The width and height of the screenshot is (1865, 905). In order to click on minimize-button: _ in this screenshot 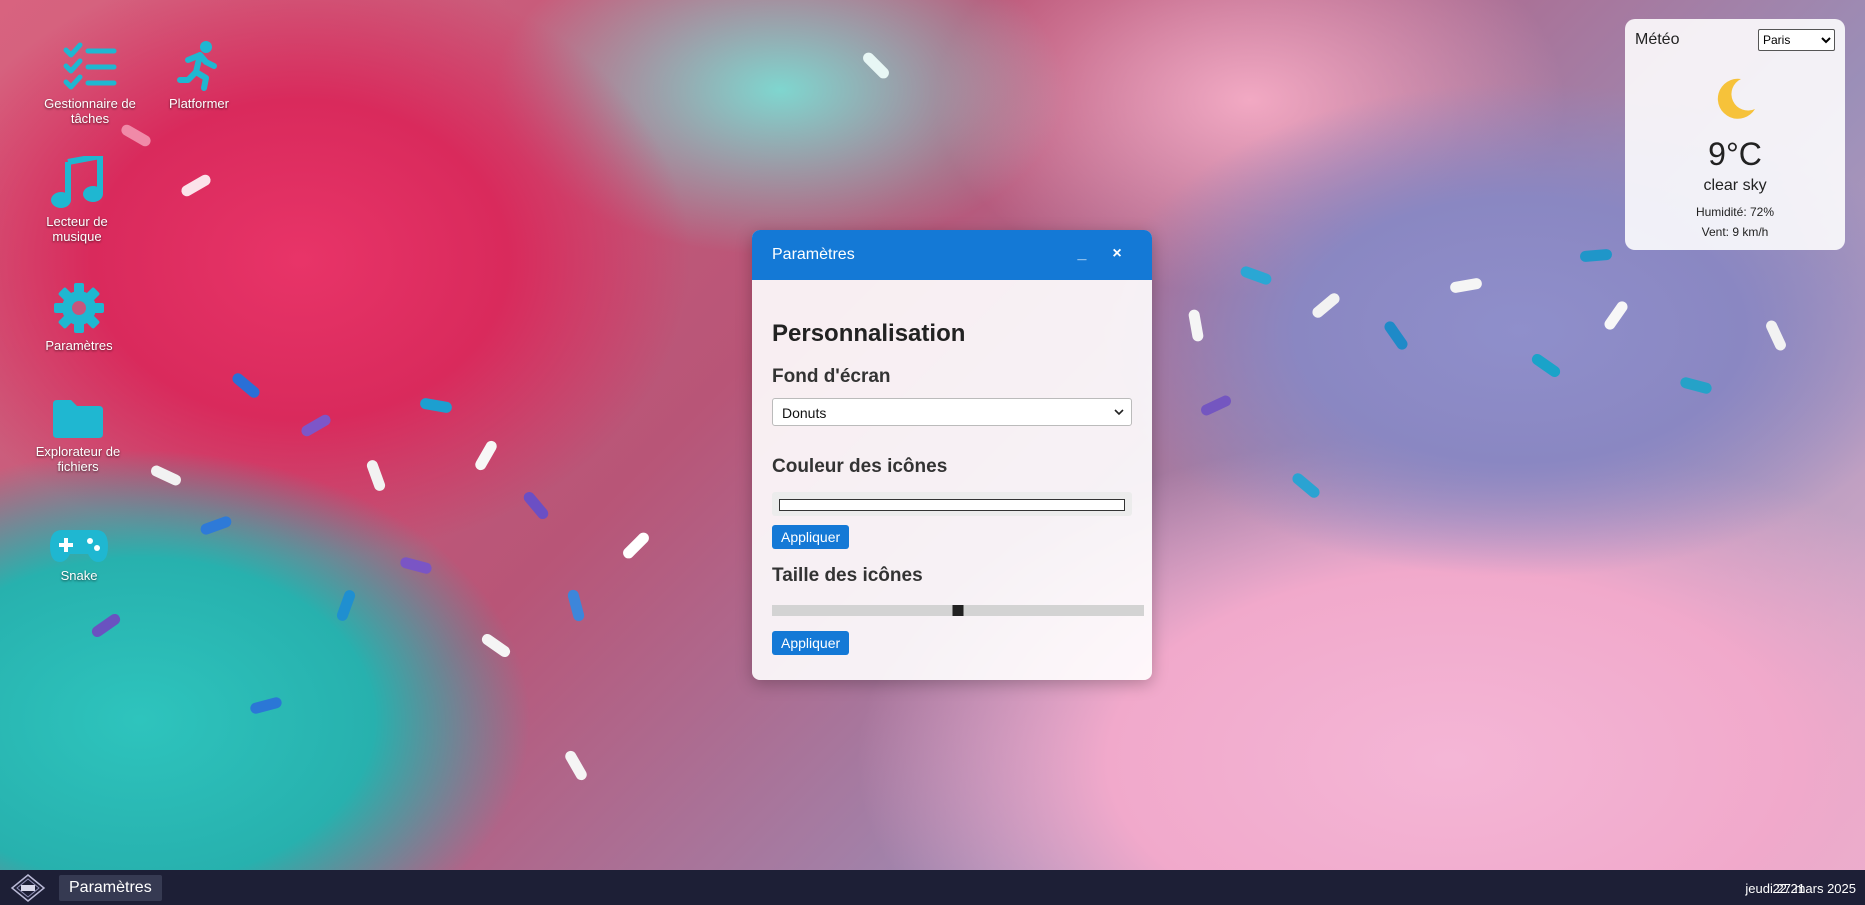, I will do `click(1082, 254)`.